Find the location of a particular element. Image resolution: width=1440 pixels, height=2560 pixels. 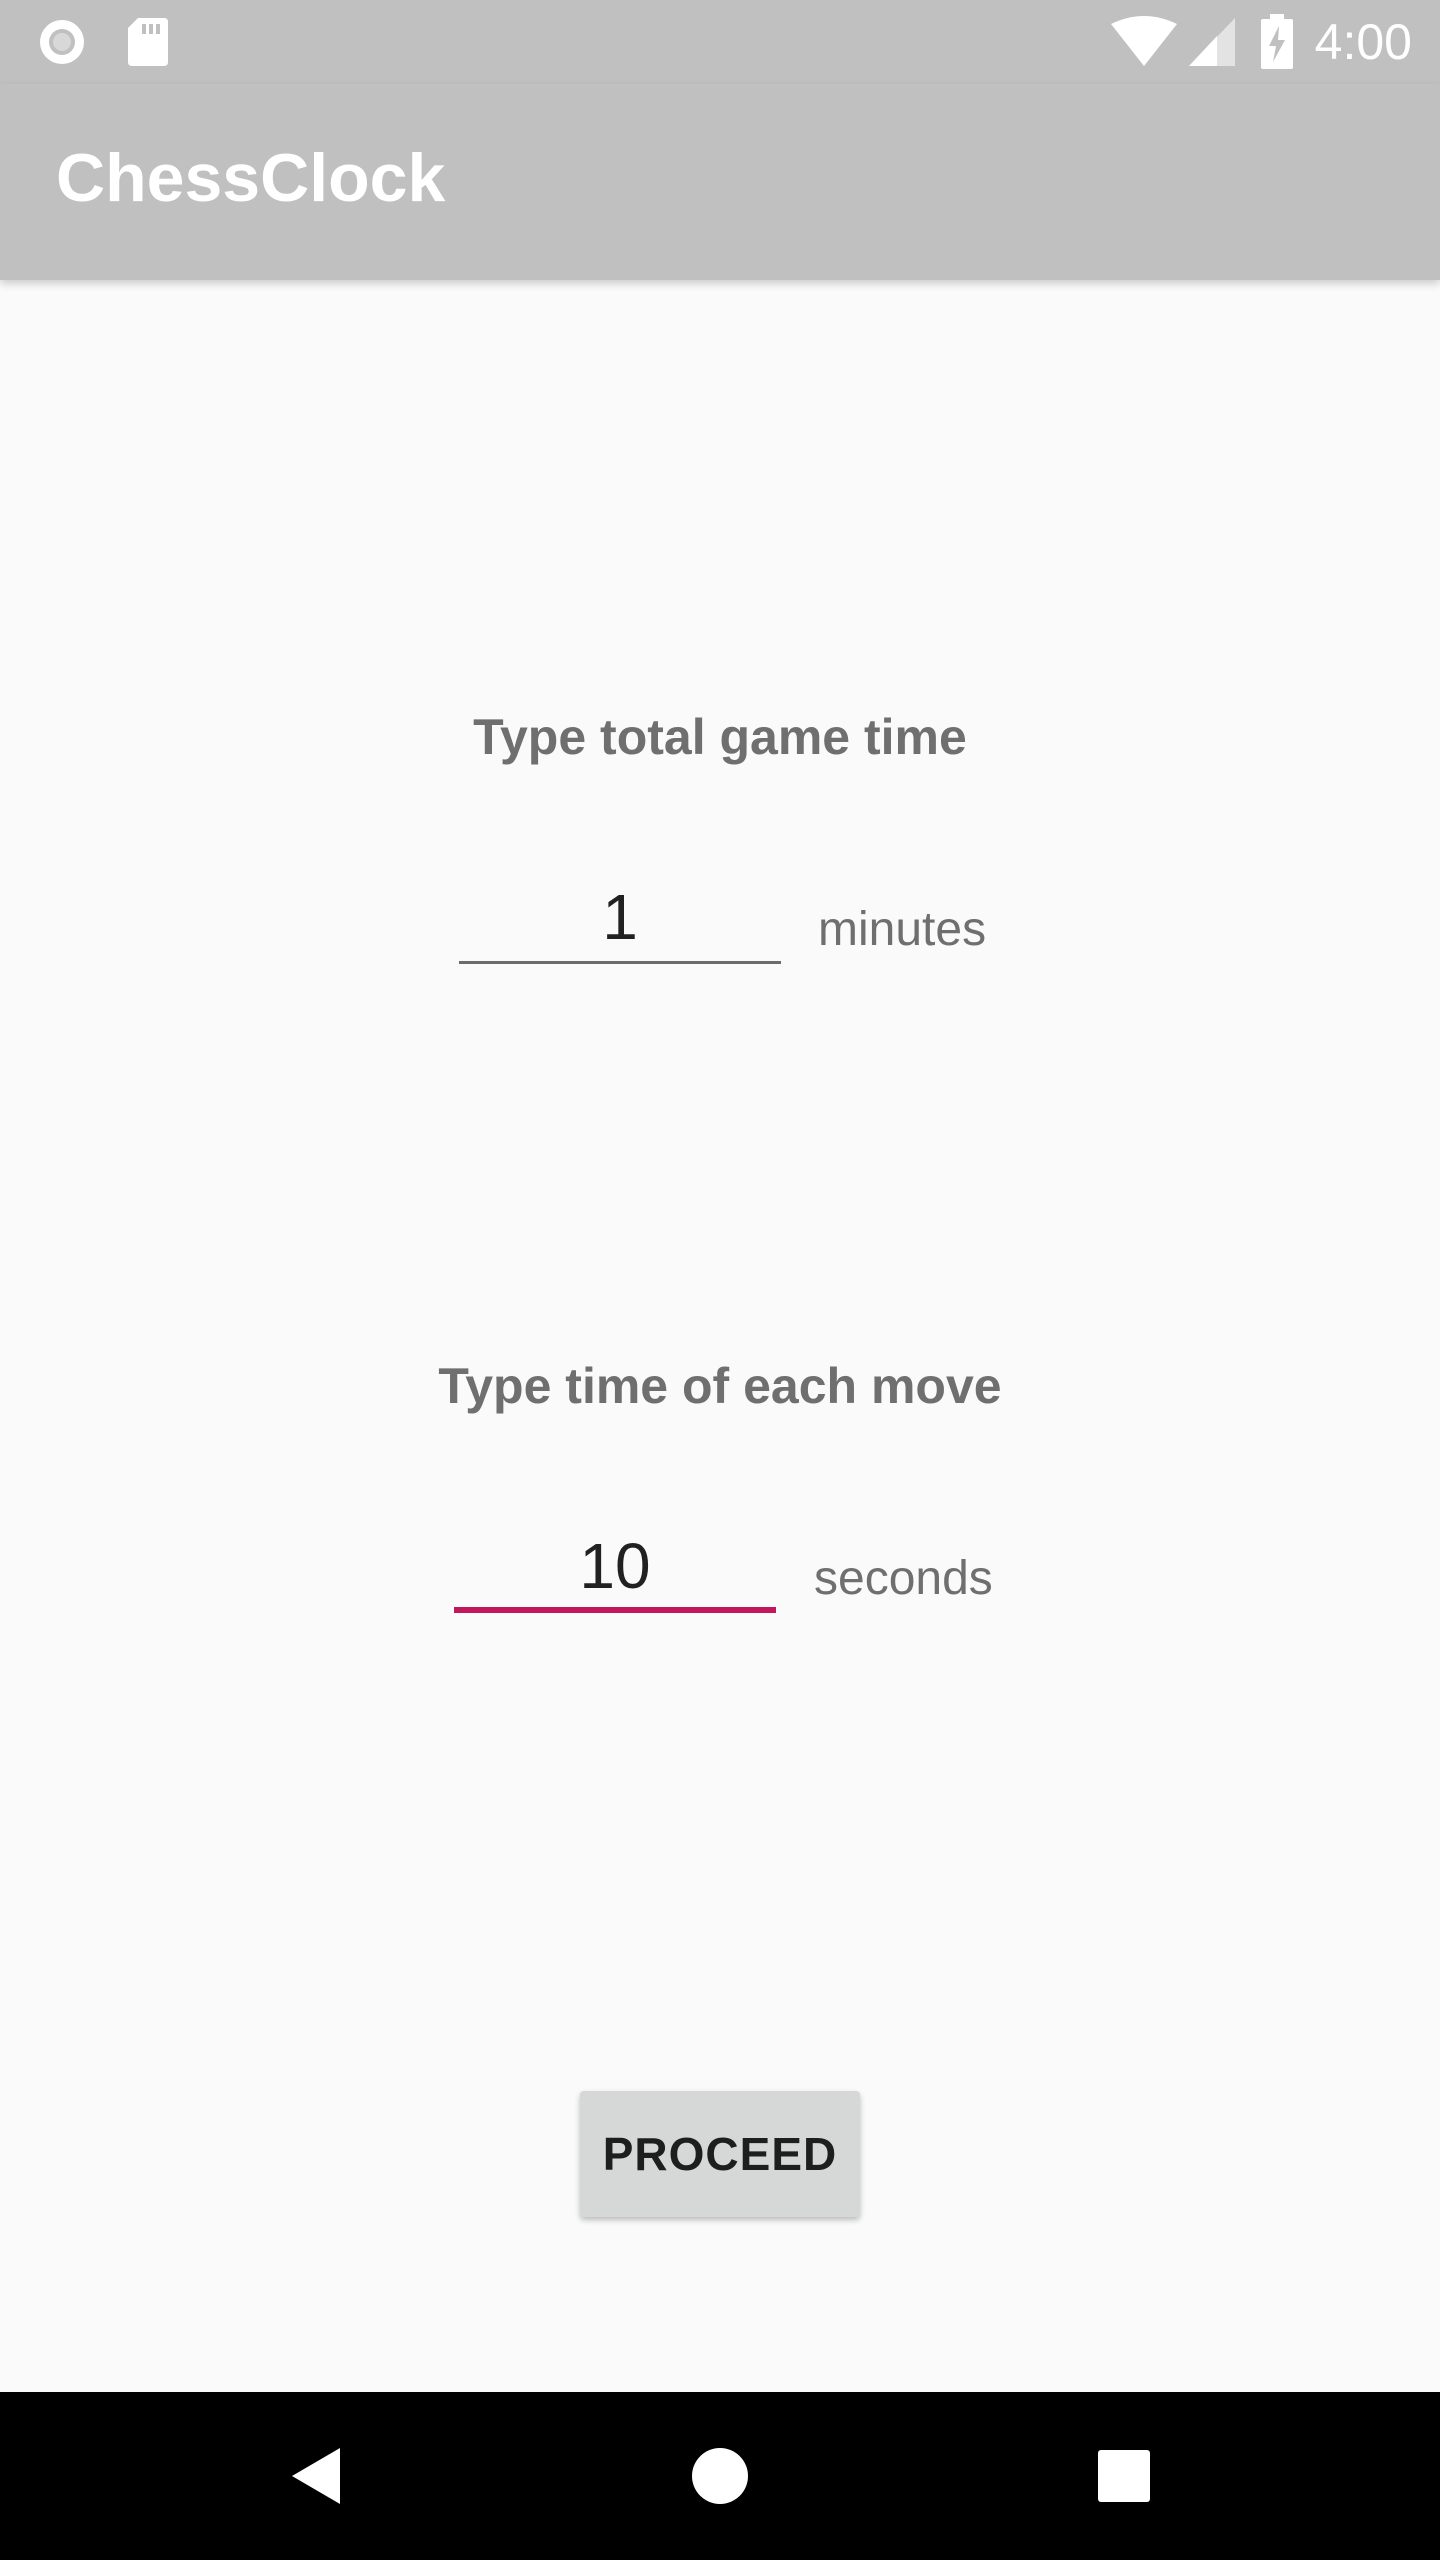

recents-icon is located at coordinates (1124, 2476).